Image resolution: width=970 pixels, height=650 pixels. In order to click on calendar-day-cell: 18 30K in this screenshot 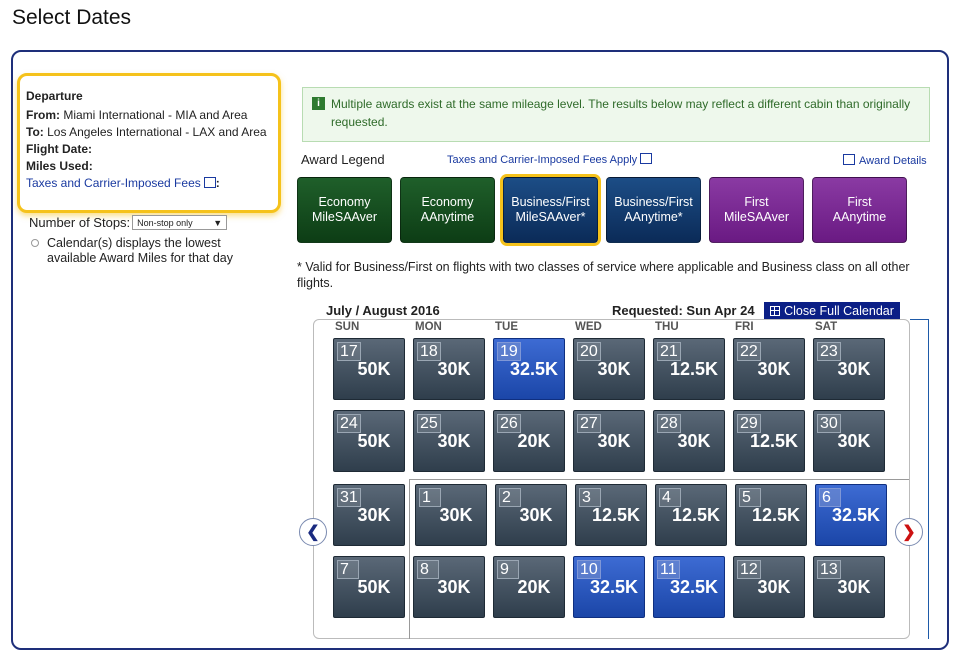, I will do `click(449, 369)`.